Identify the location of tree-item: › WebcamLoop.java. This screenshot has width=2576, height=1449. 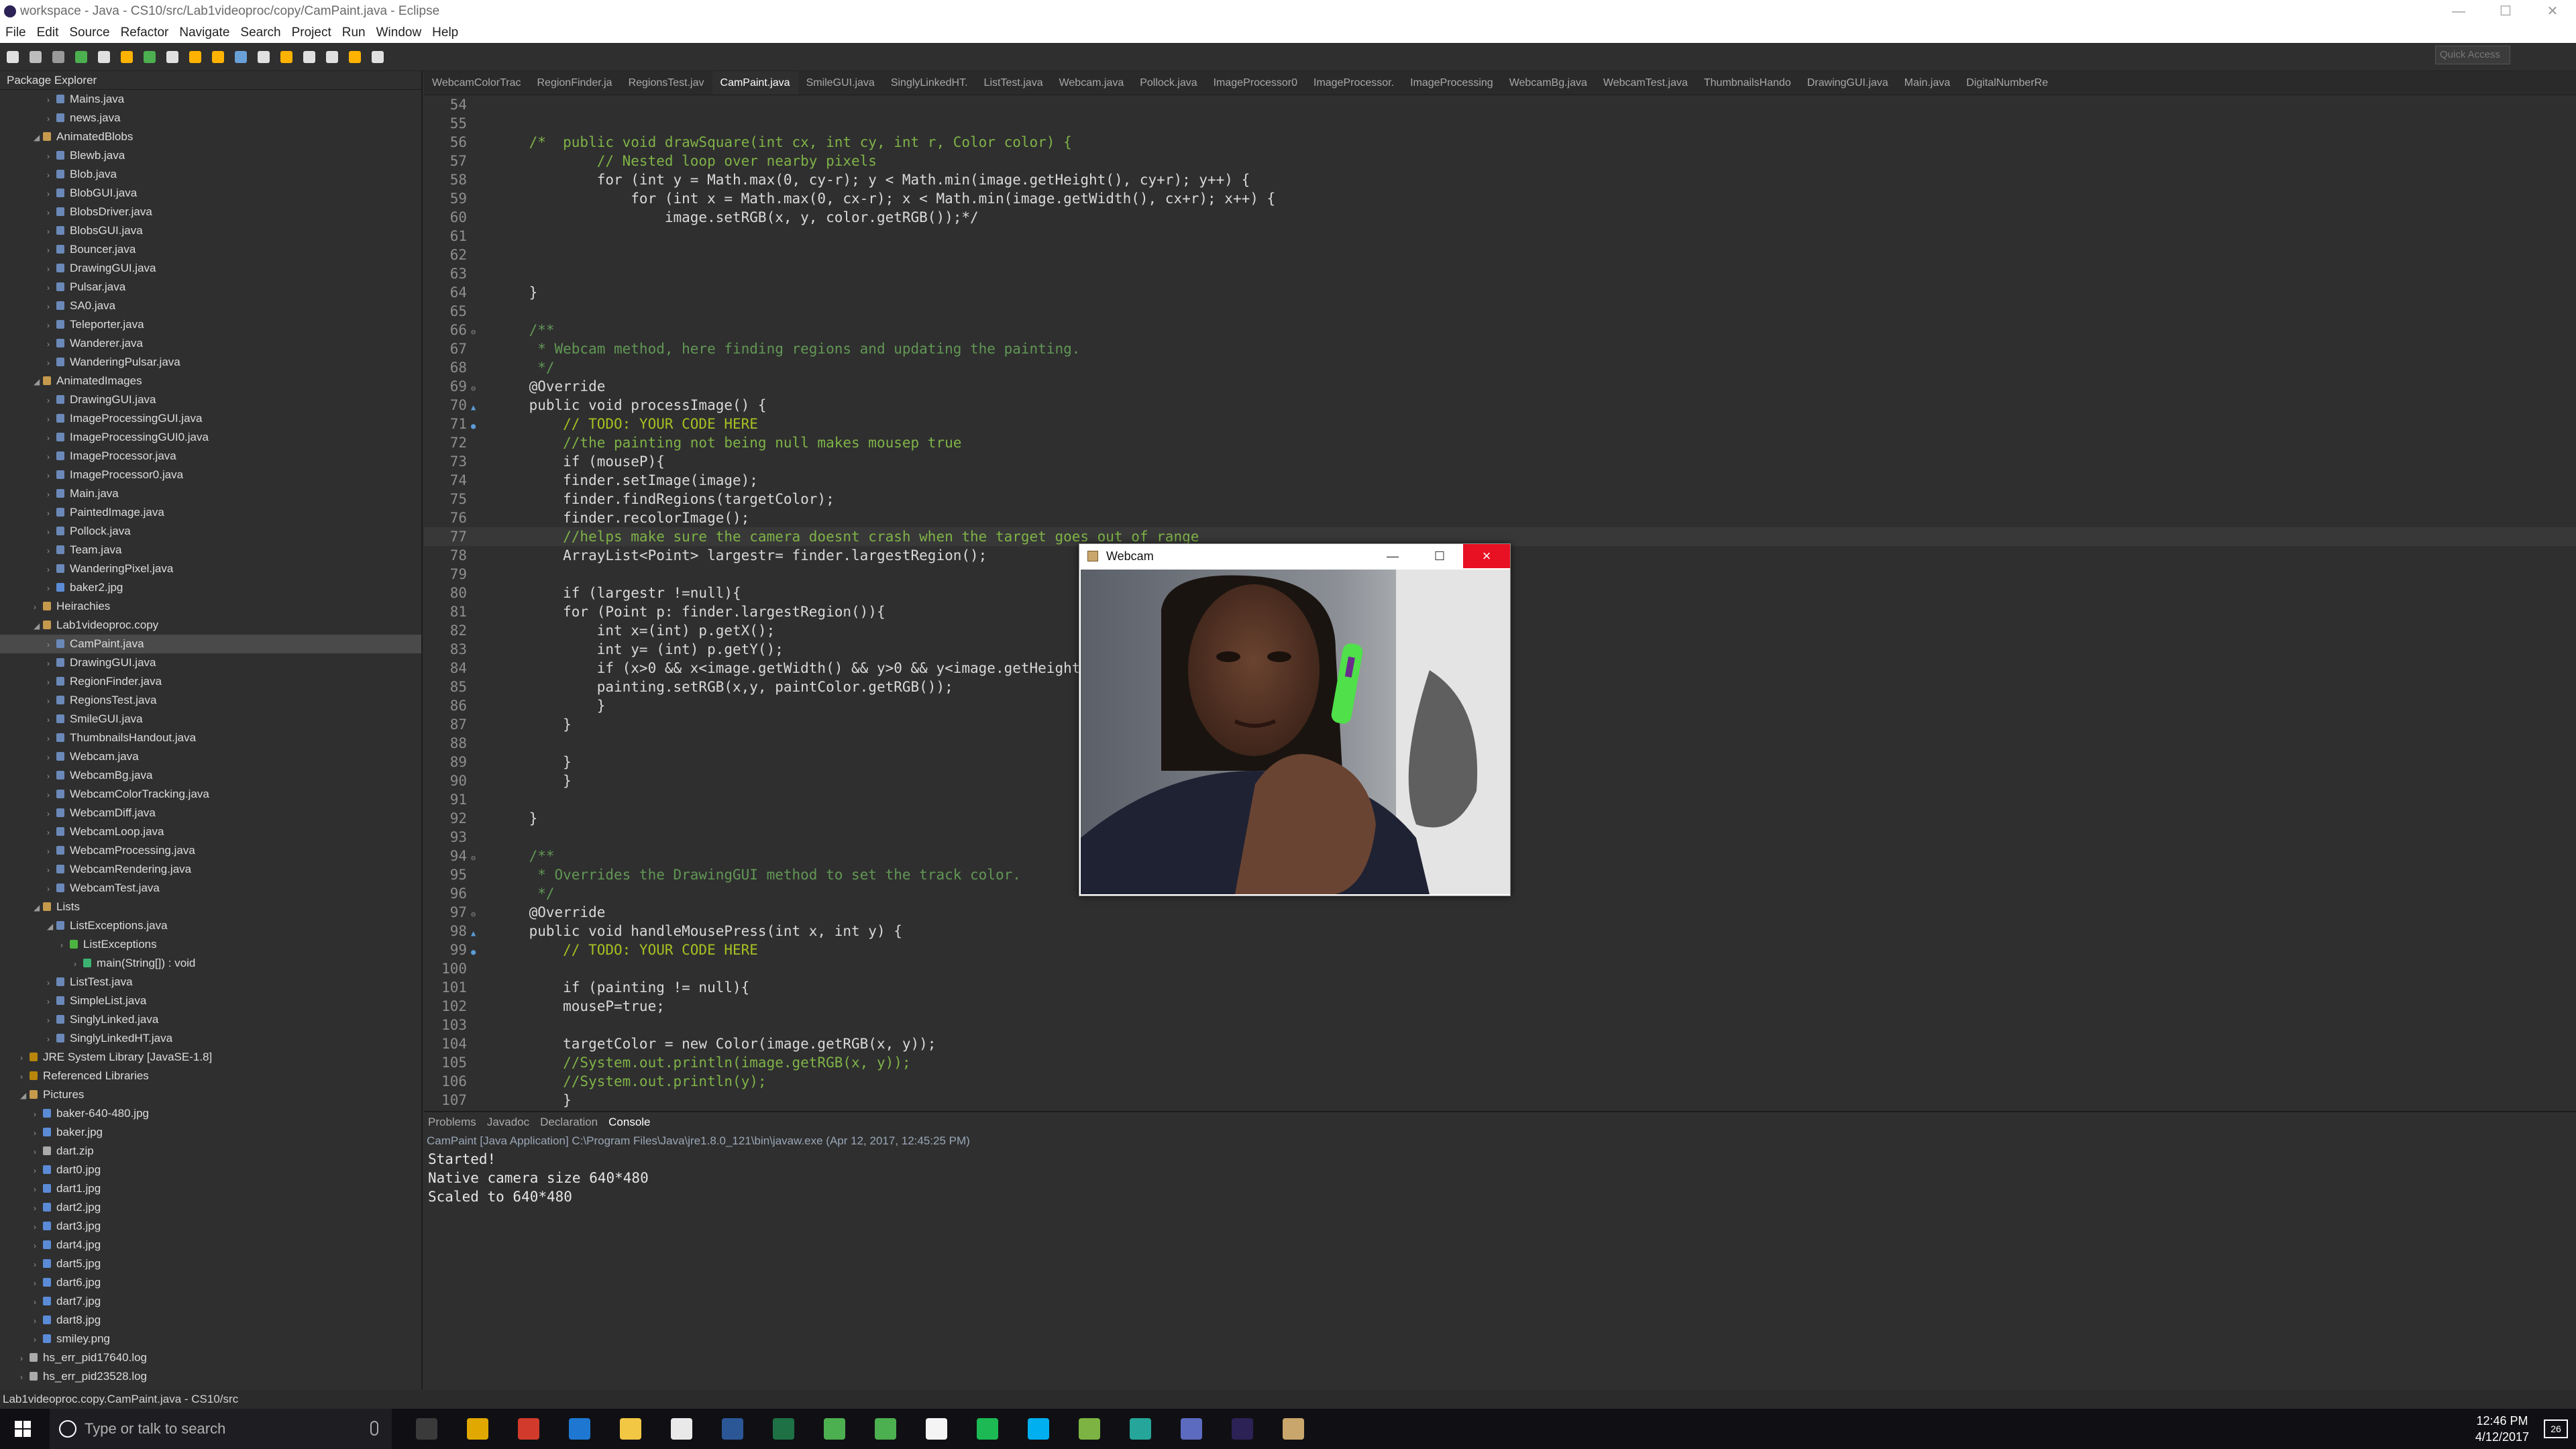
(210, 831).